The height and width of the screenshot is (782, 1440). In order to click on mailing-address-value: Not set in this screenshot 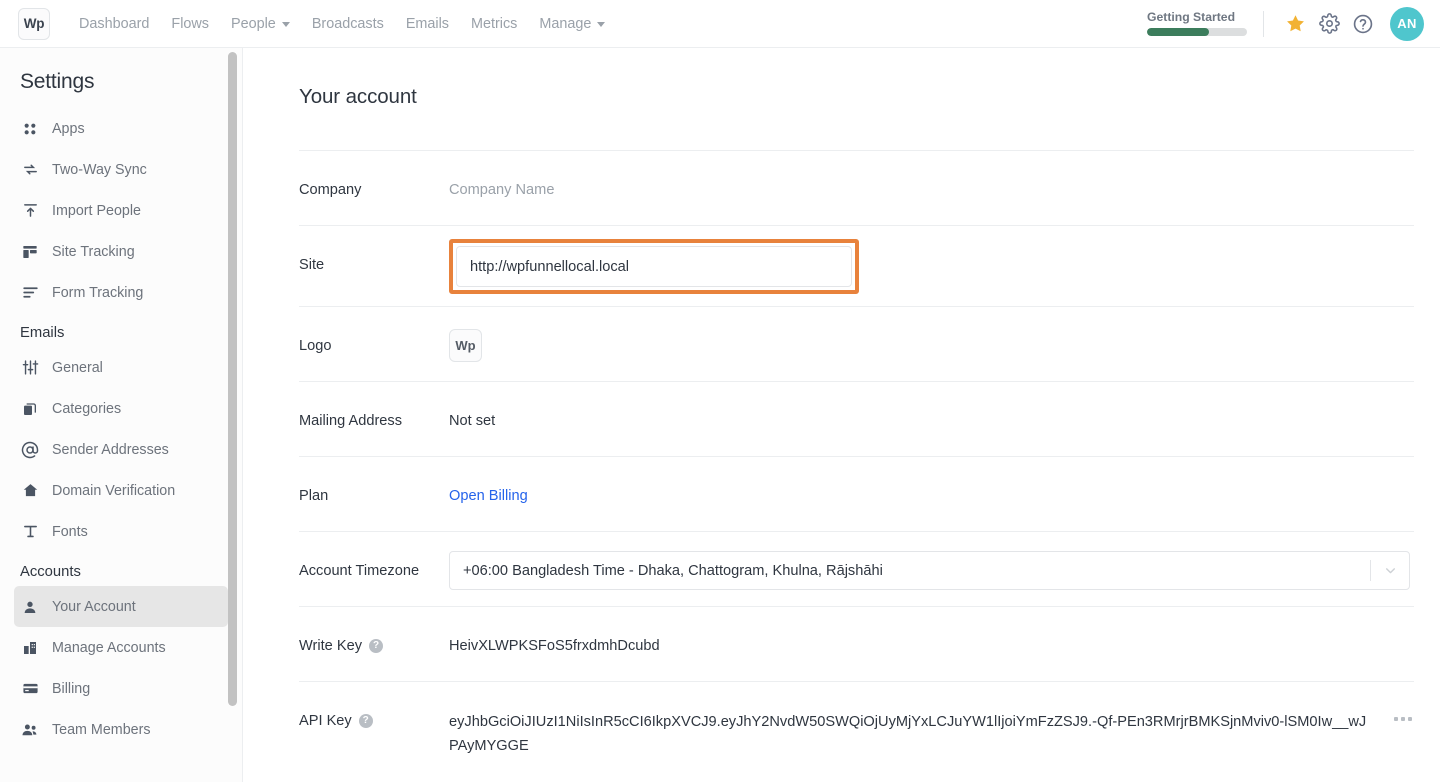, I will do `click(931, 407)`.